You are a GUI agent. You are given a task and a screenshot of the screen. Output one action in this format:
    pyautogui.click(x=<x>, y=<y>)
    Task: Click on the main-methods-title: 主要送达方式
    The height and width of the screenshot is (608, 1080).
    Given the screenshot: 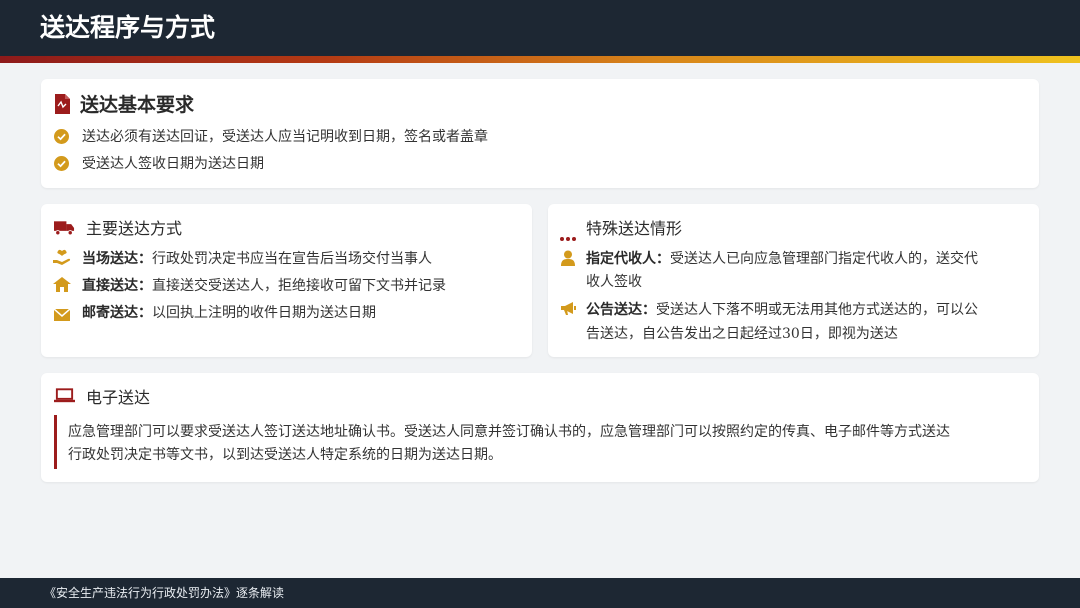 What is the action you would take?
    pyautogui.click(x=134, y=228)
    